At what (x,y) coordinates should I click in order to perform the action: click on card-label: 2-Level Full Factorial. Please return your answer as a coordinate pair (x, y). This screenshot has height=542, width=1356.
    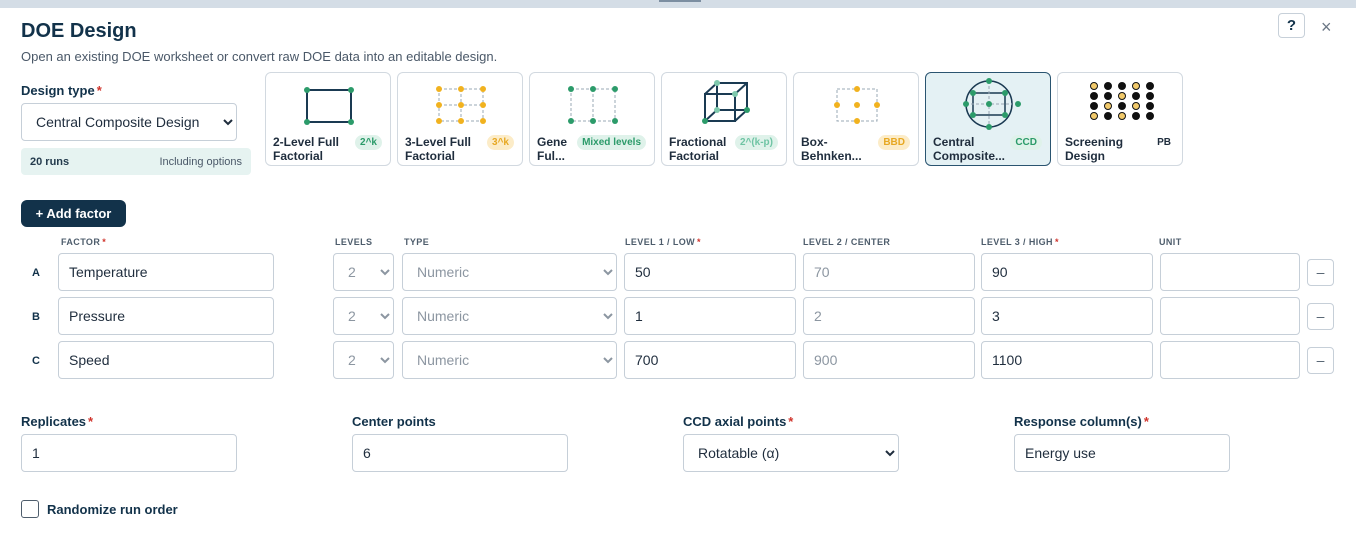
    Looking at the image, I should click on (306, 149).